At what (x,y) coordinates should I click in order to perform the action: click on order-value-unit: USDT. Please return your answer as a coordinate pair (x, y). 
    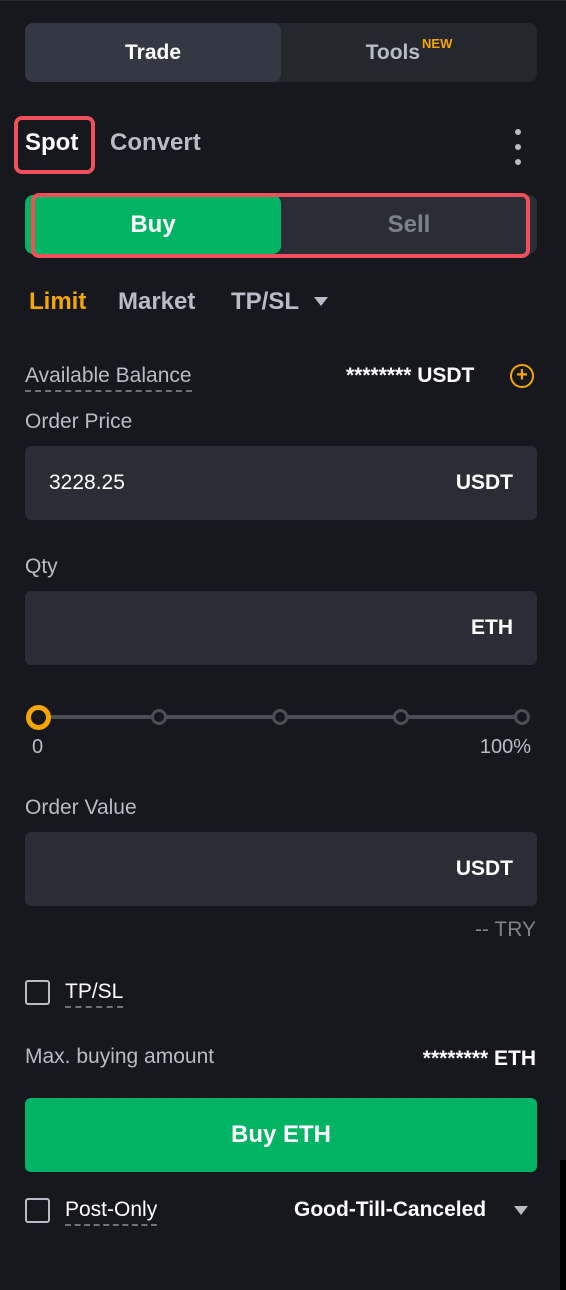
    Looking at the image, I should click on (484, 868).